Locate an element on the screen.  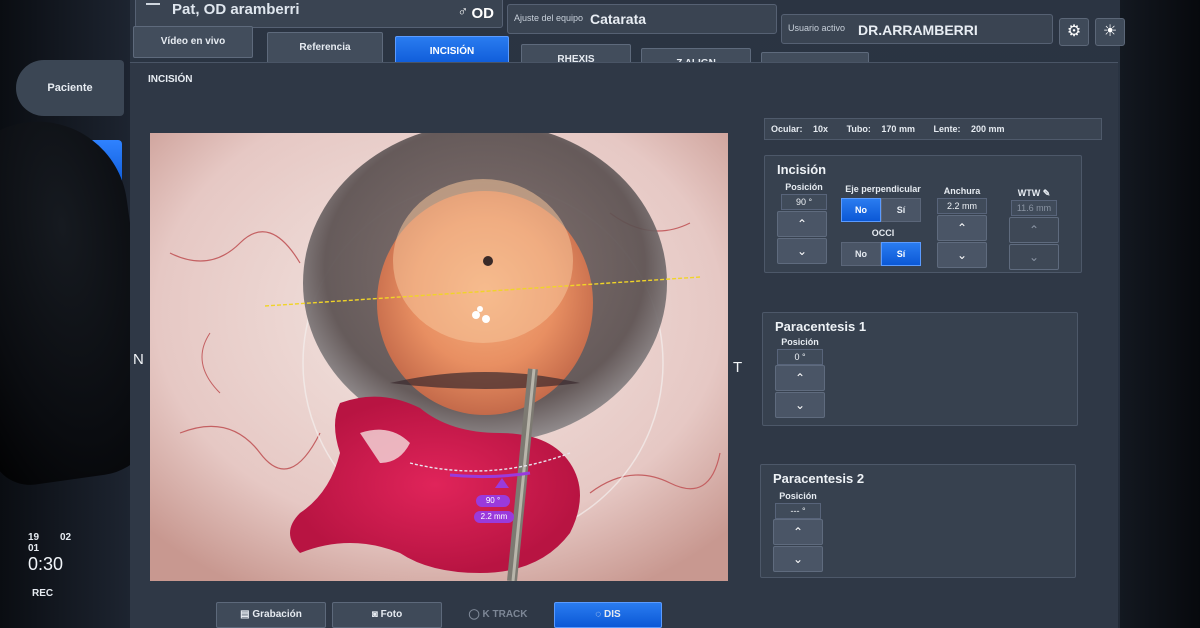
wtw-label: WTW ✎ is located at coordinates (1034, 193).